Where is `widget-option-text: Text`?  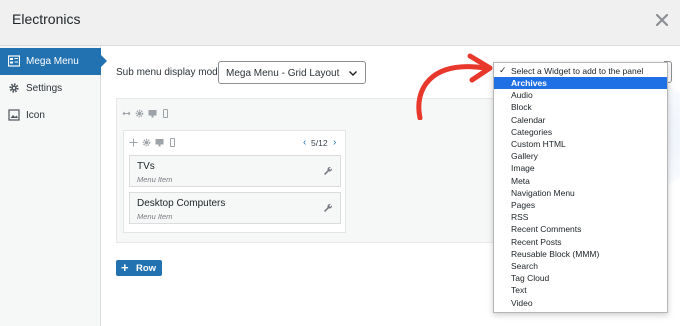 widget-option-text: Text is located at coordinates (580, 290).